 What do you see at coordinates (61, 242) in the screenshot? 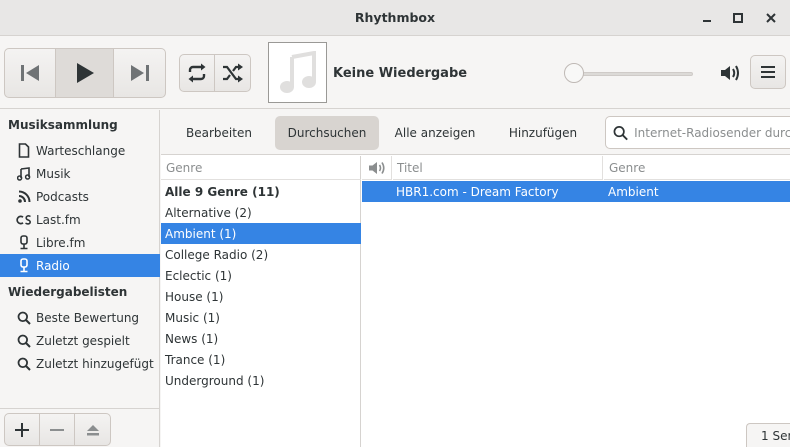
I see `sidebar-item-label: Libre.fm` at bounding box center [61, 242].